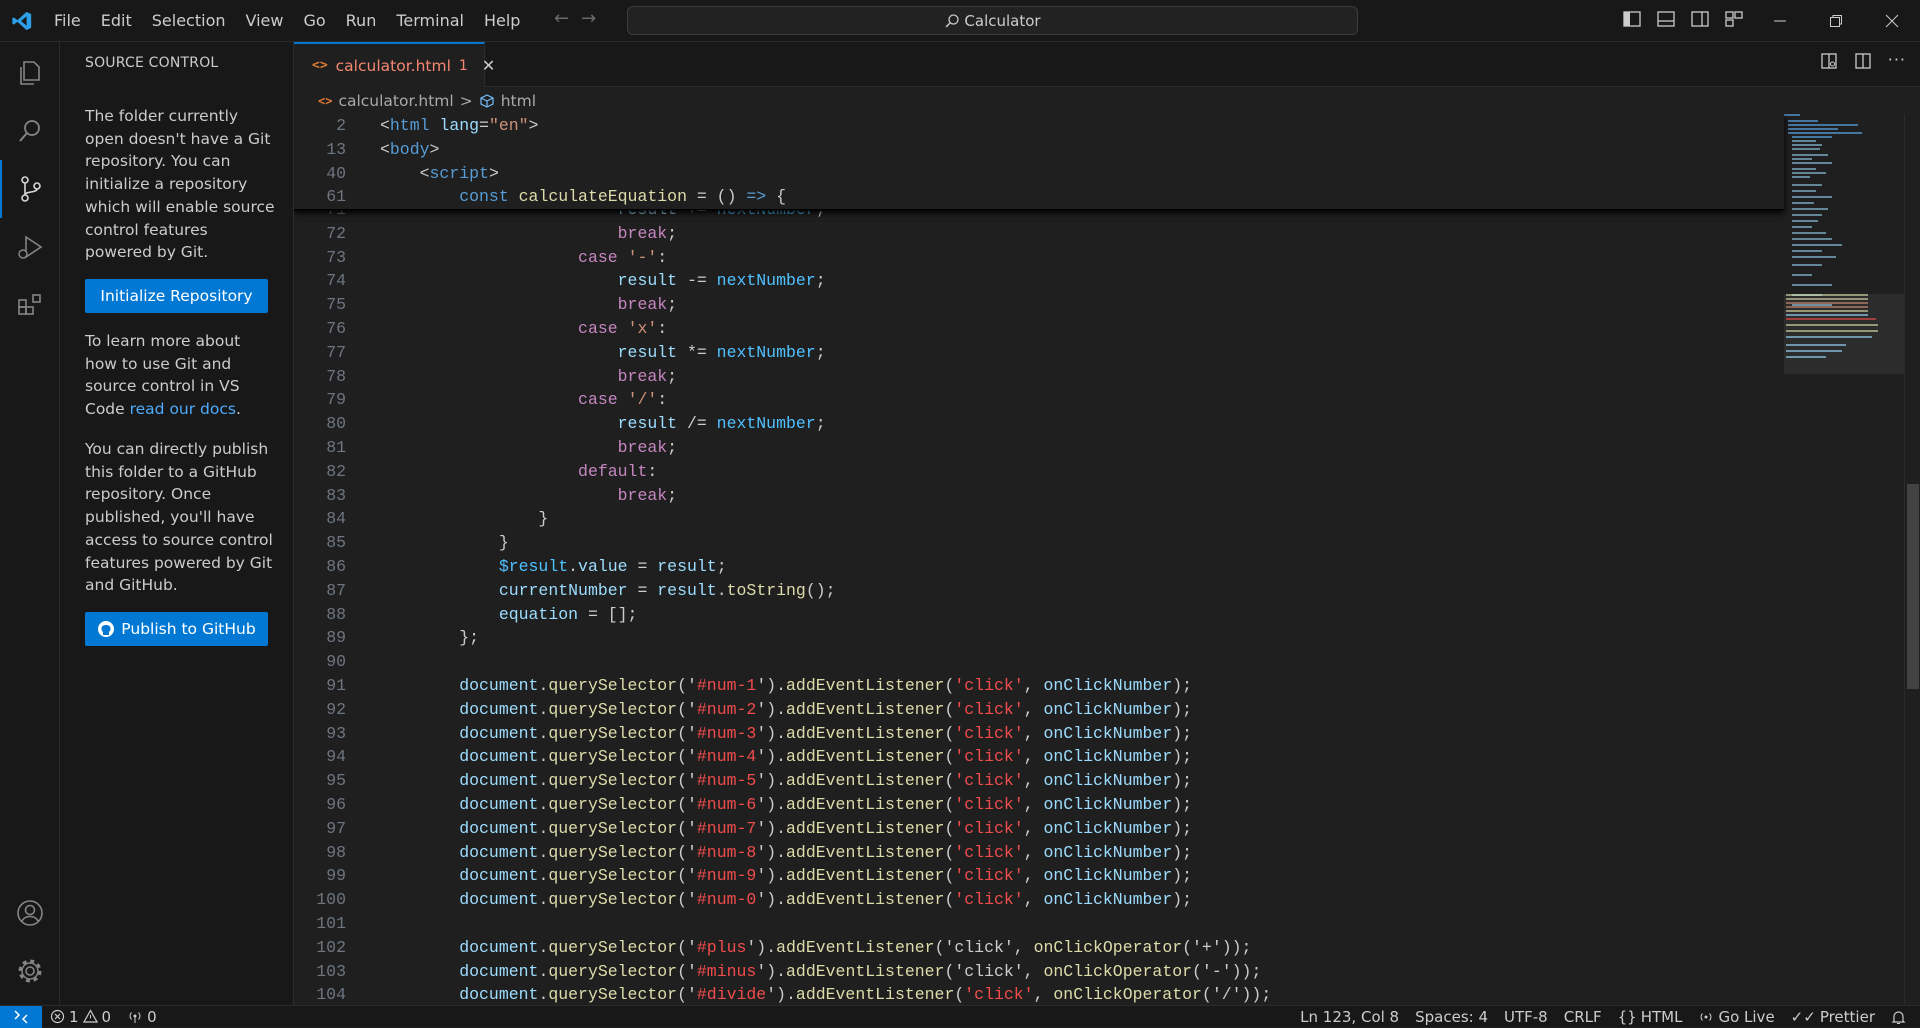  I want to click on search-view-icon, so click(30, 131).